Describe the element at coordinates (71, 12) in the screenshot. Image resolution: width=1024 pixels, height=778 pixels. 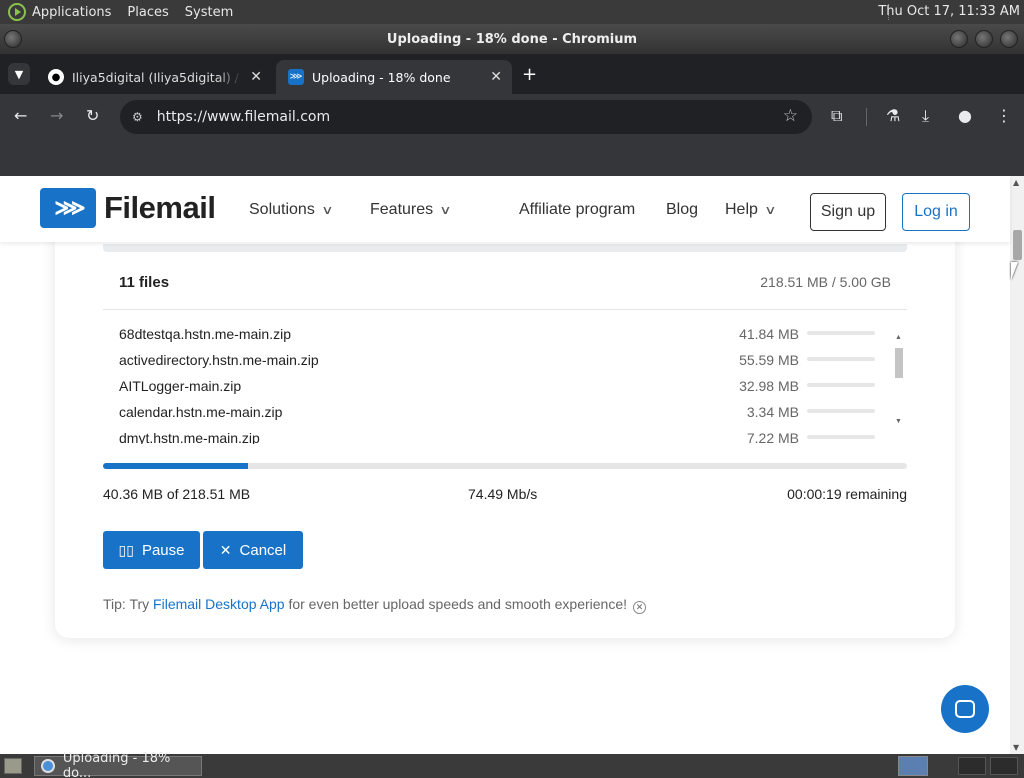
I see `applications-menu: Applications` at that location.